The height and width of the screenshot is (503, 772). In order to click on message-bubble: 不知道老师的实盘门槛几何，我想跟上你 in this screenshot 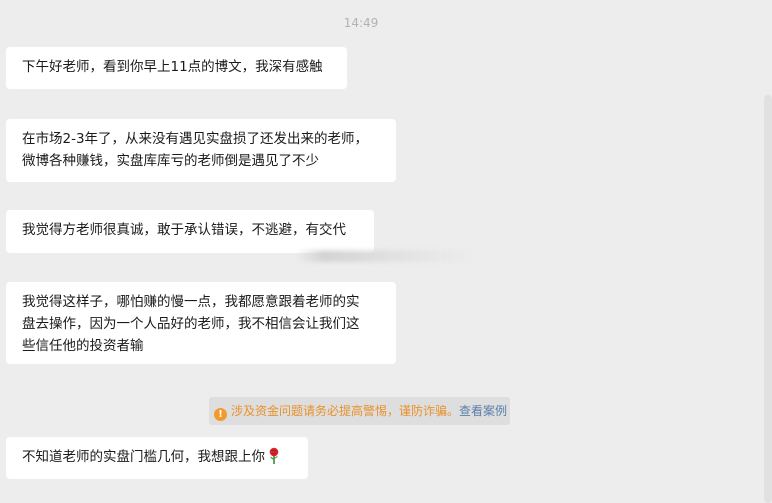, I will do `click(157, 458)`.